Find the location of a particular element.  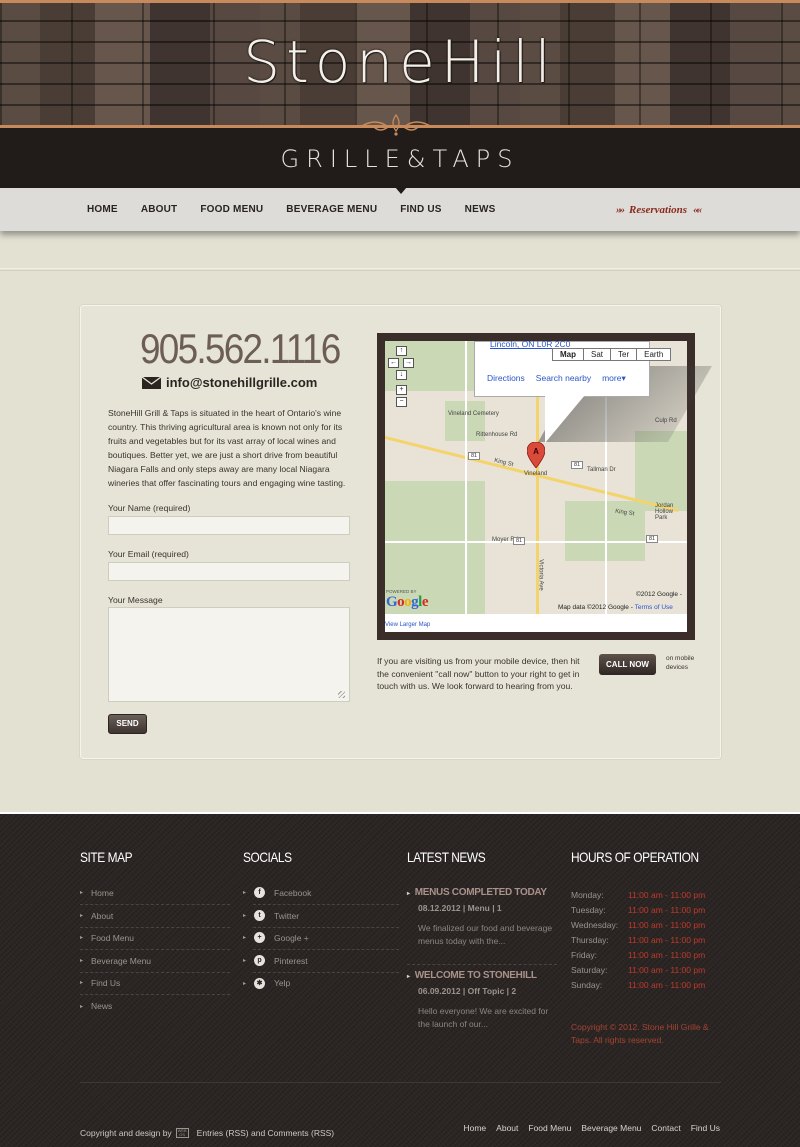

reservations-link: »» Reservations «« is located at coordinates (659, 210).